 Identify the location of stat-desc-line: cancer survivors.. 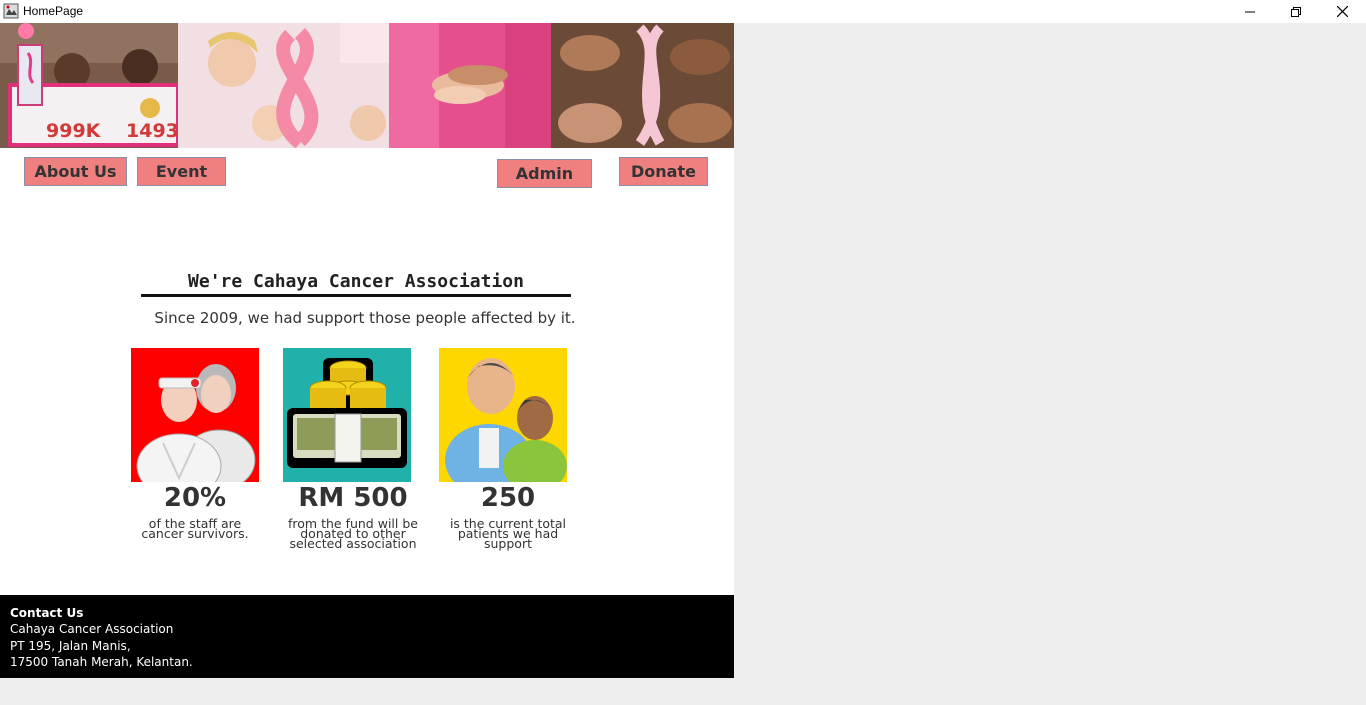
(195, 533).